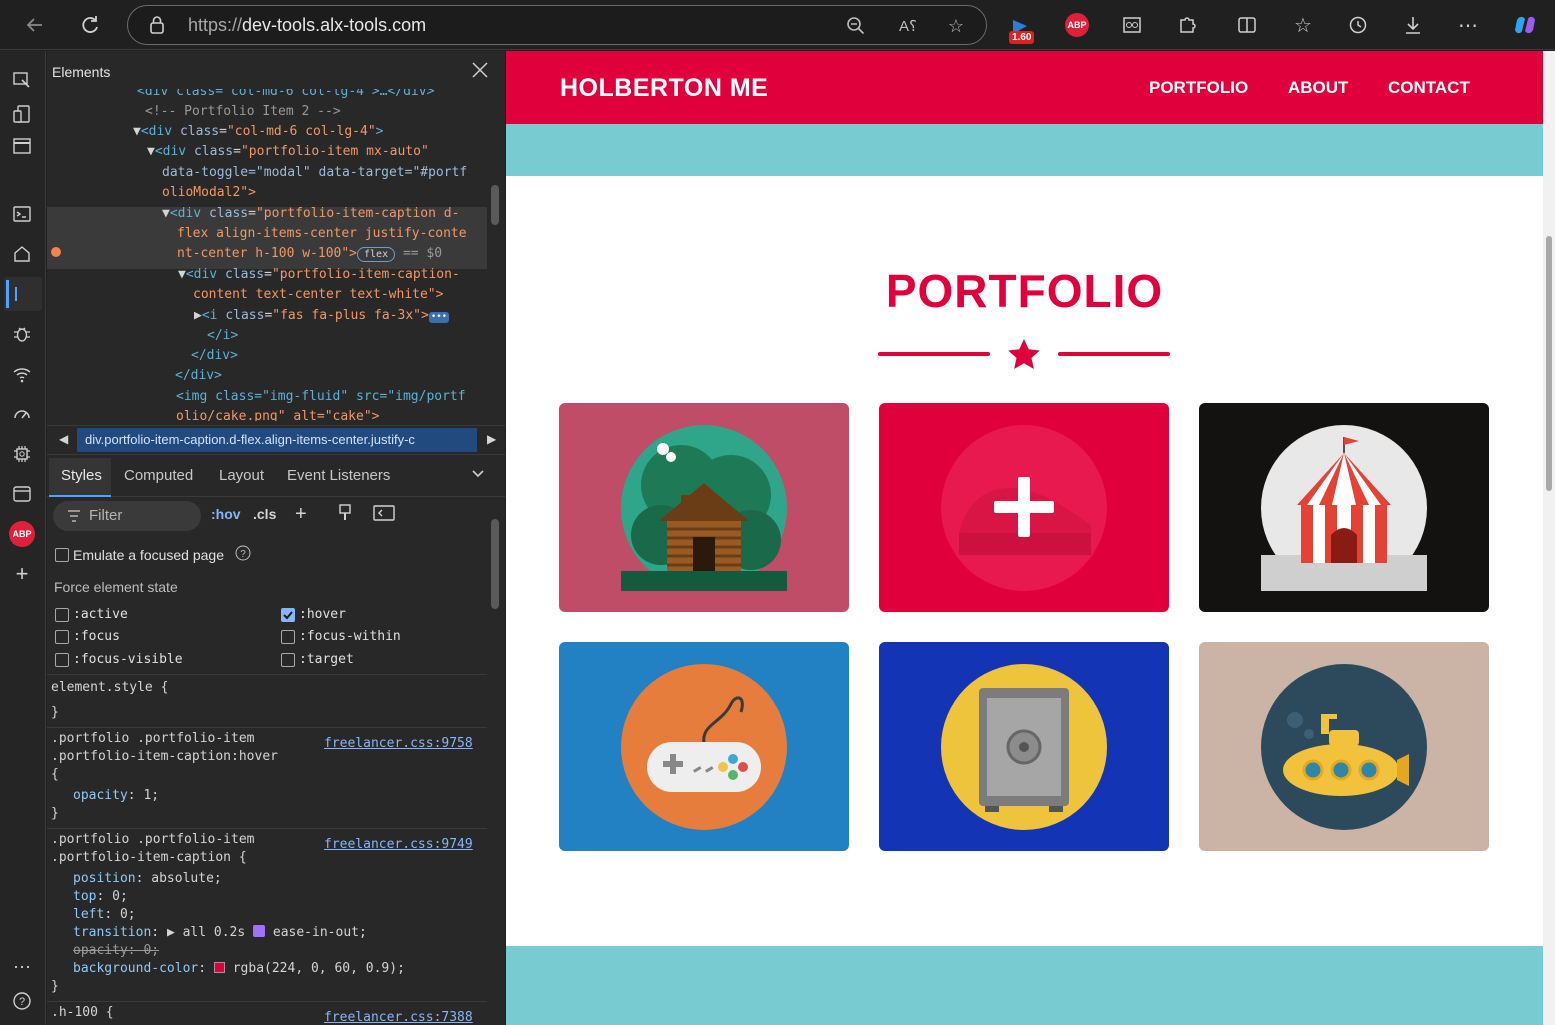  What do you see at coordinates (147, 878) in the screenshot?
I see `css-declaration: position: absolute;` at bounding box center [147, 878].